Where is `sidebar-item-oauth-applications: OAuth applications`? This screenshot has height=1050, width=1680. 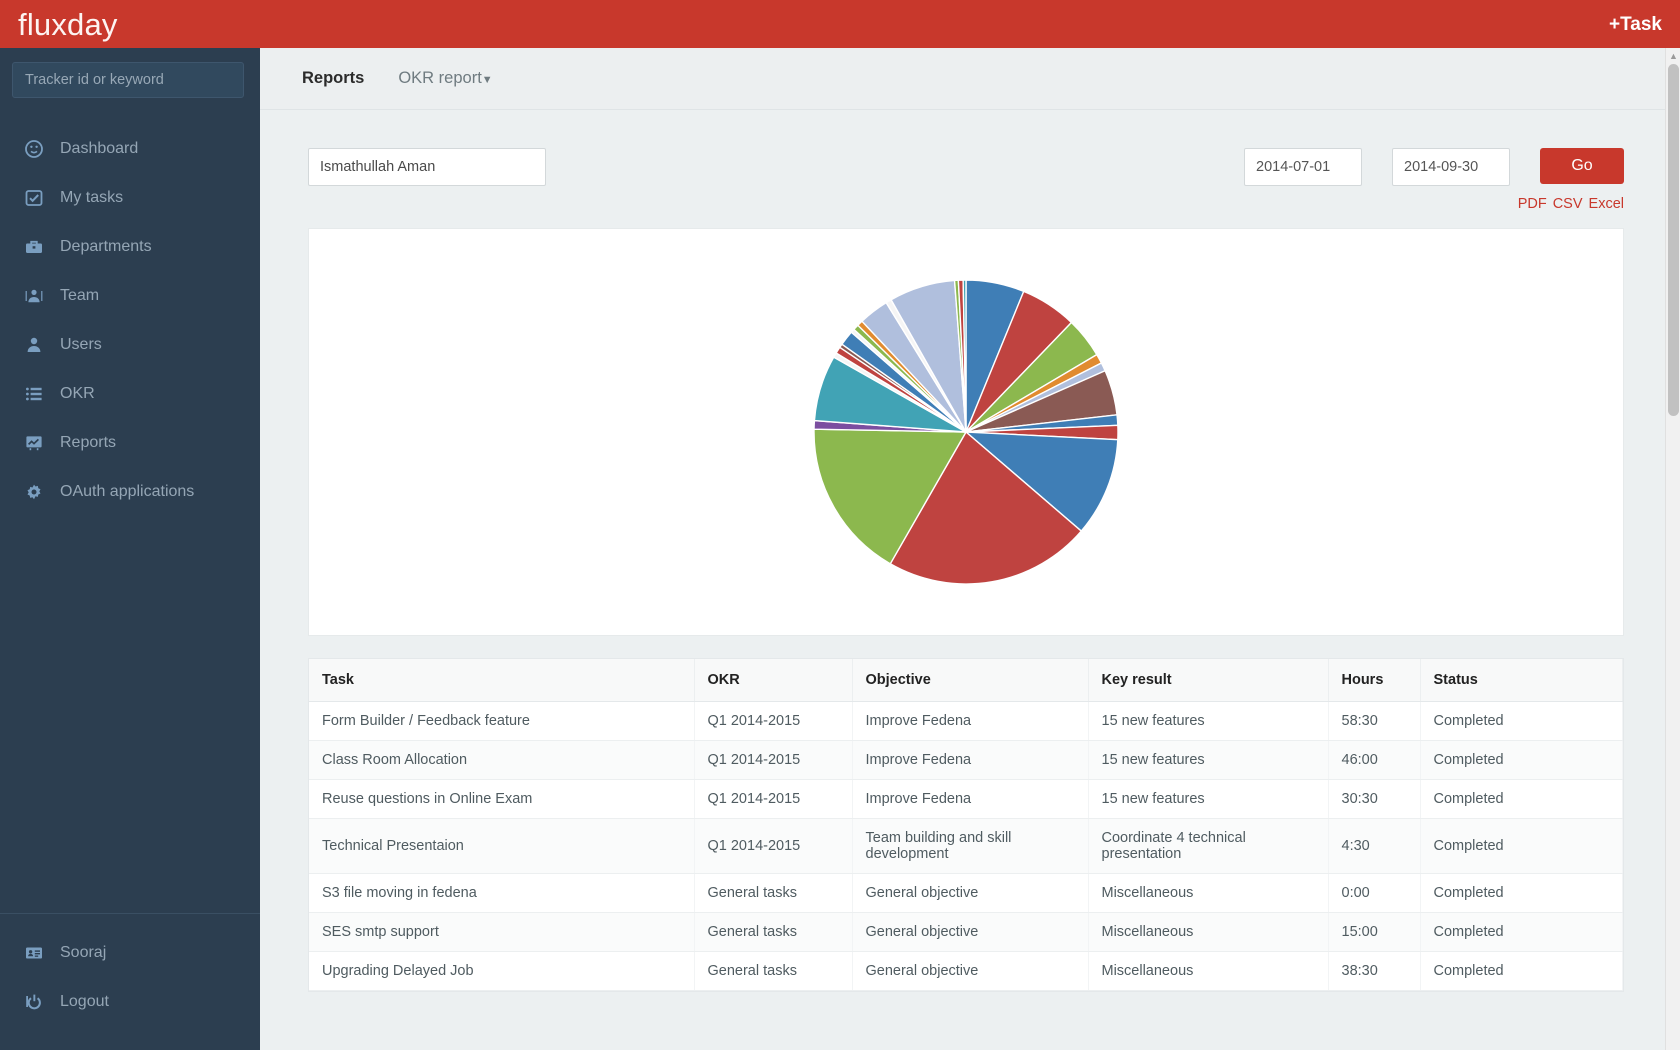
sidebar-item-oauth-applications: OAuth applications is located at coordinates (130, 491).